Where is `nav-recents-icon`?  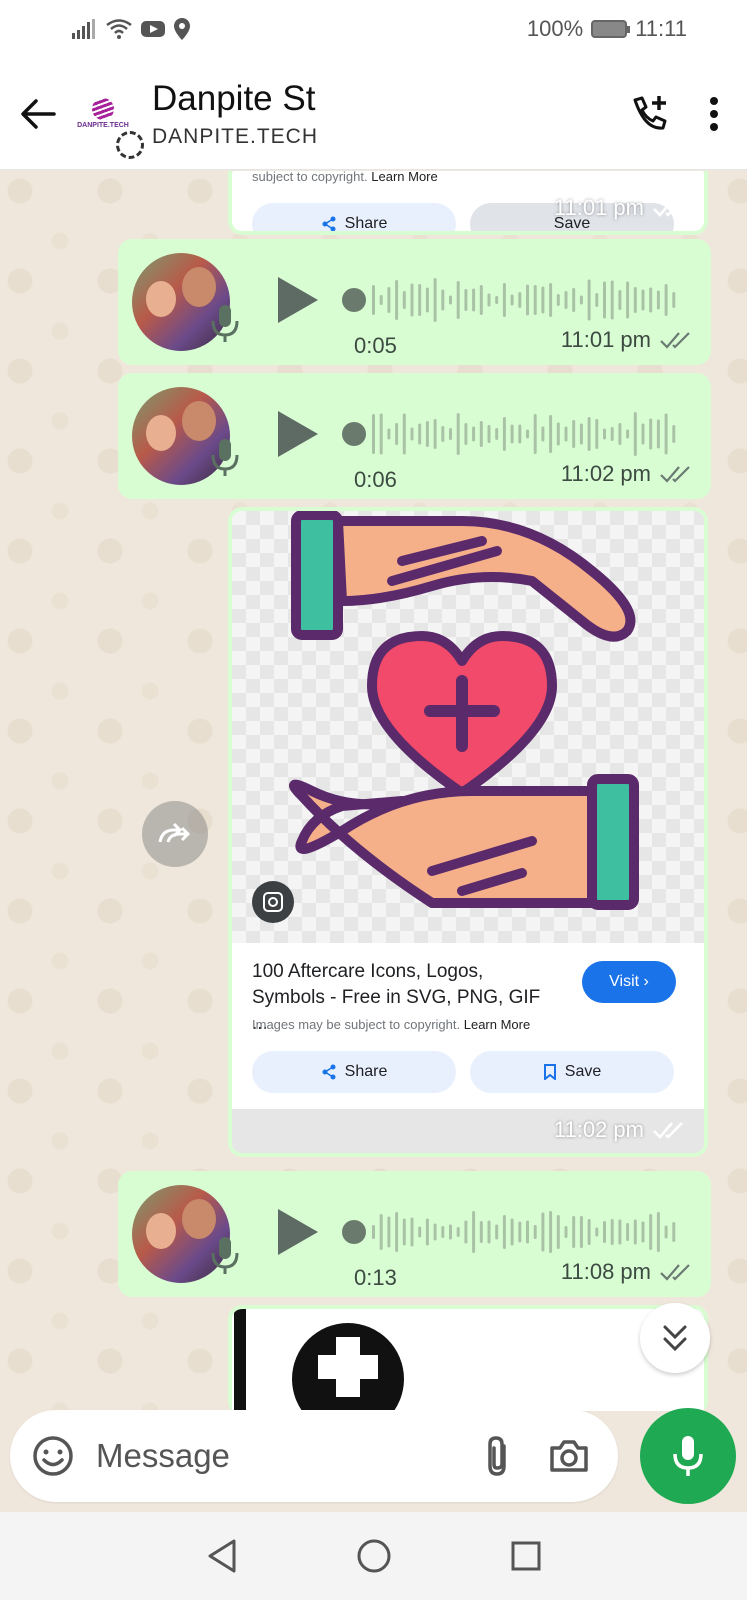
nav-recents-icon is located at coordinates (526, 1556).